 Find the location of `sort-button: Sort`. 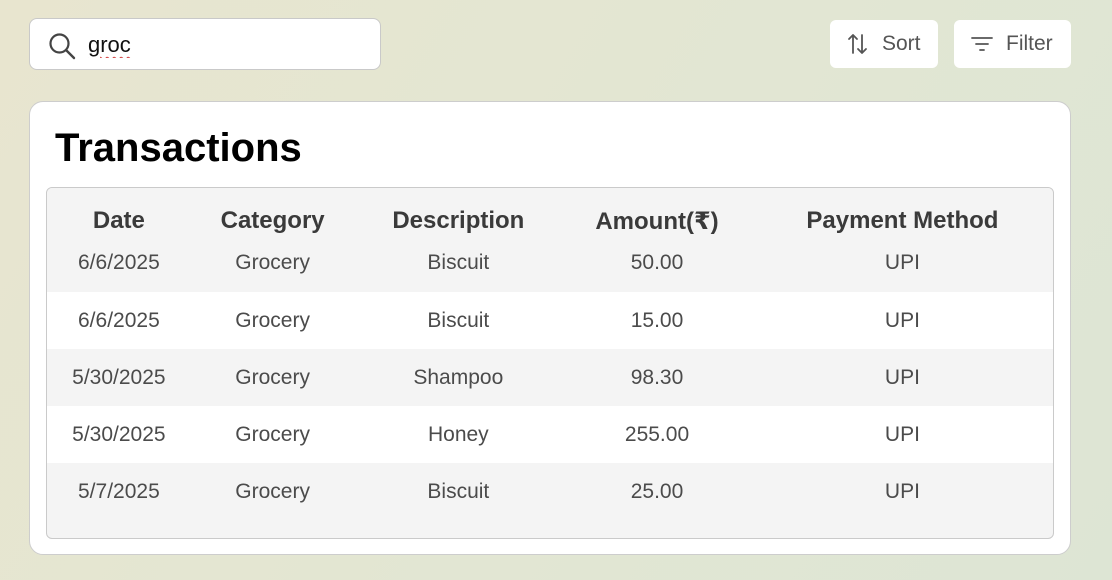

sort-button: Sort is located at coordinates (884, 44).